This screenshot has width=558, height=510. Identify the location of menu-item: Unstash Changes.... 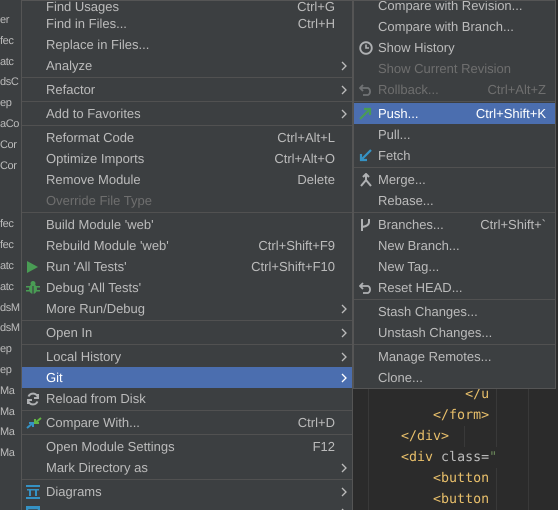
(454, 332).